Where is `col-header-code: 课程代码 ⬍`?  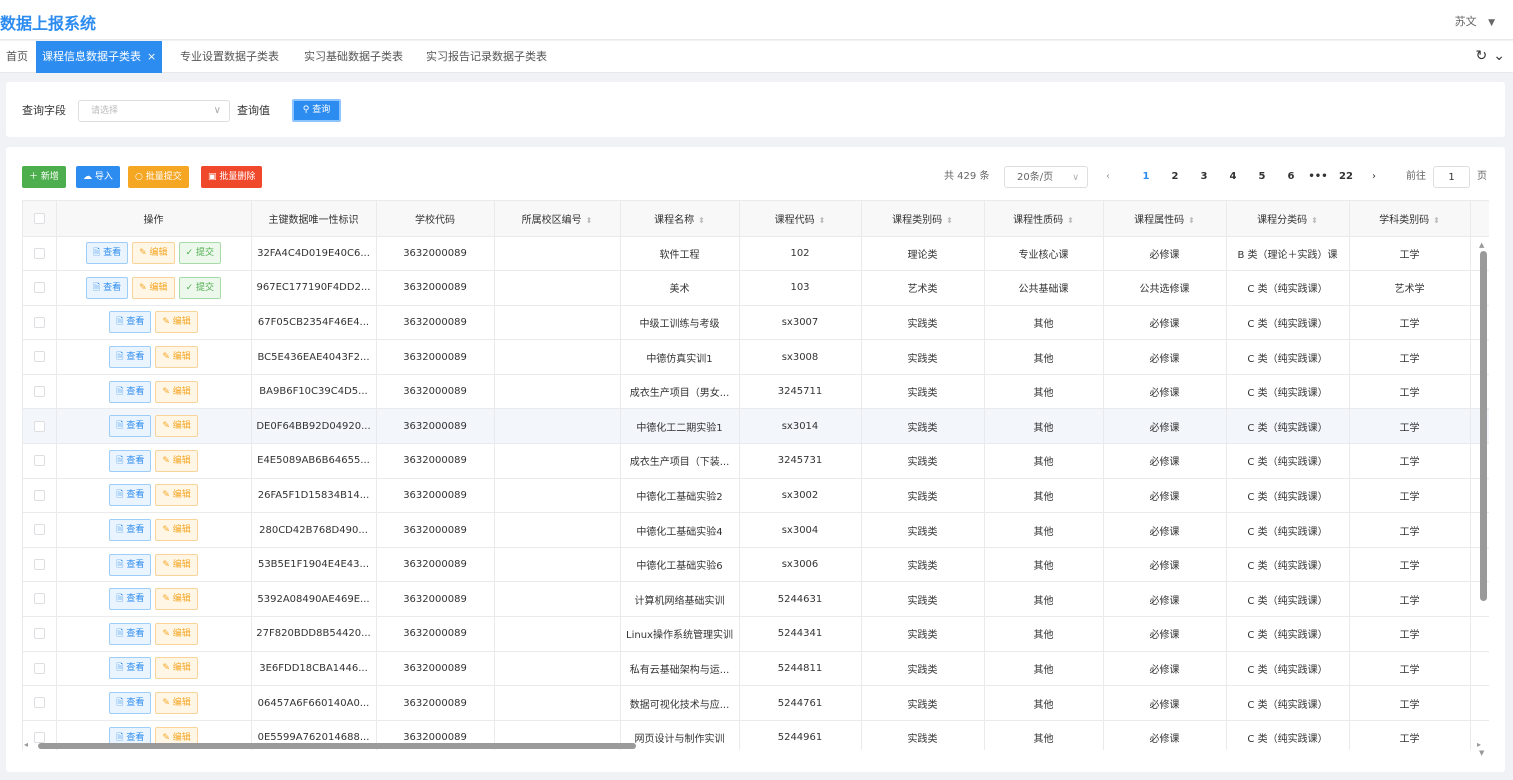
col-header-code: 课程代码 ⬍ is located at coordinates (800, 219).